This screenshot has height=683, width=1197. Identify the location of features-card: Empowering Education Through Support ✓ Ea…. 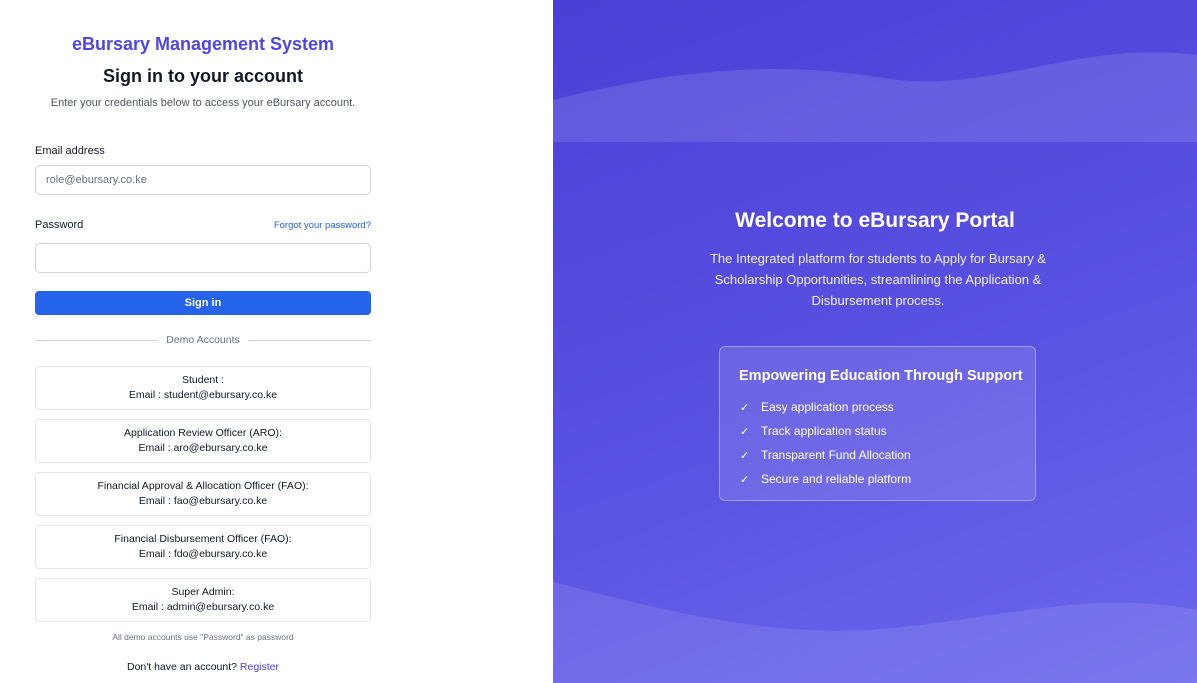
(877, 423).